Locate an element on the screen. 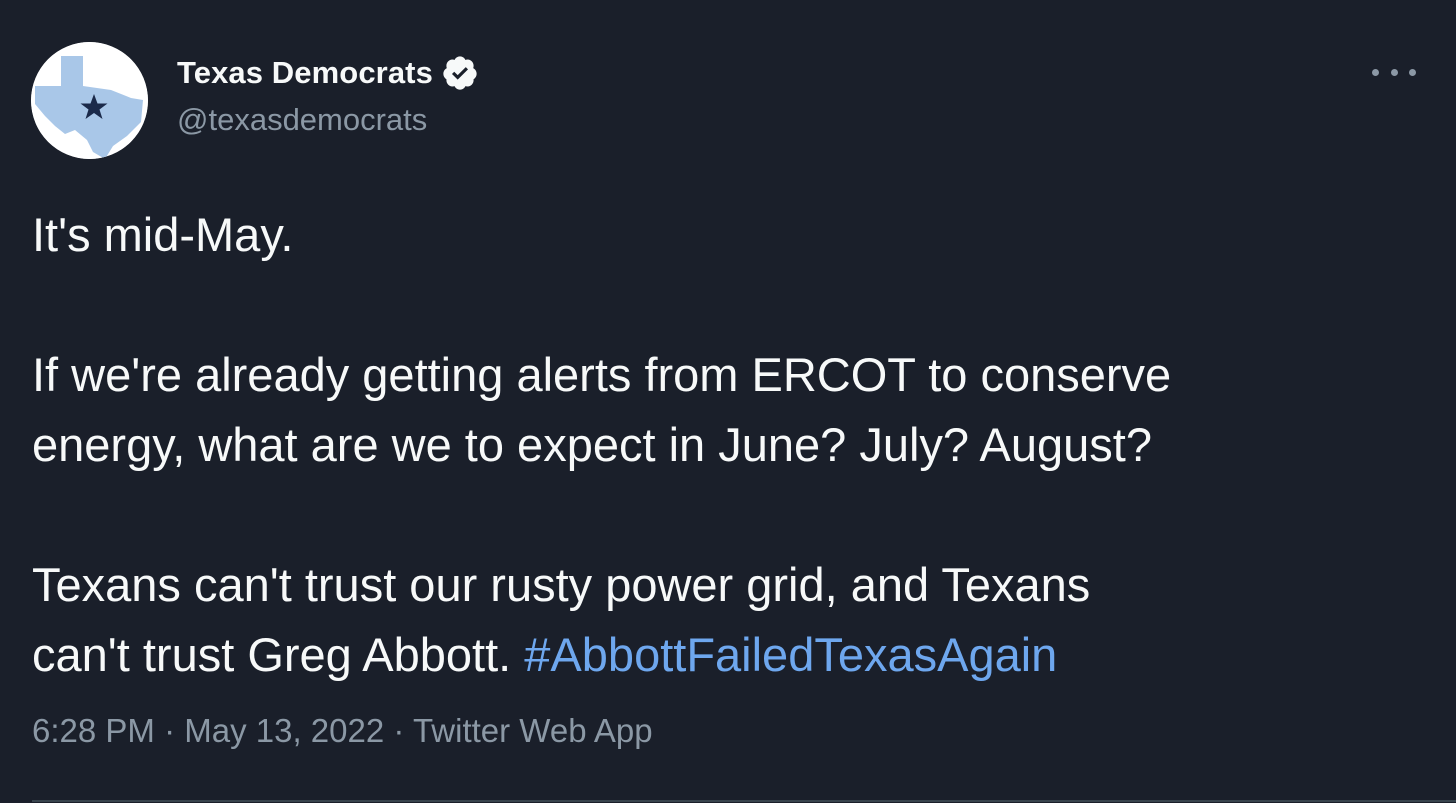 This screenshot has height=803, width=1456. more-options-icon is located at coordinates (1394, 72).